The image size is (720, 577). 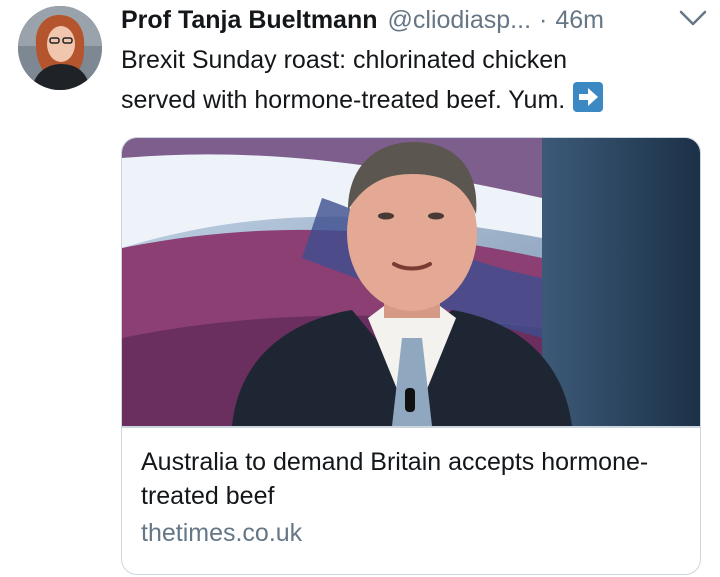 What do you see at coordinates (588, 97) in the screenshot?
I see `right-arrow-emoji-icon` at bounding box center [588, 97].